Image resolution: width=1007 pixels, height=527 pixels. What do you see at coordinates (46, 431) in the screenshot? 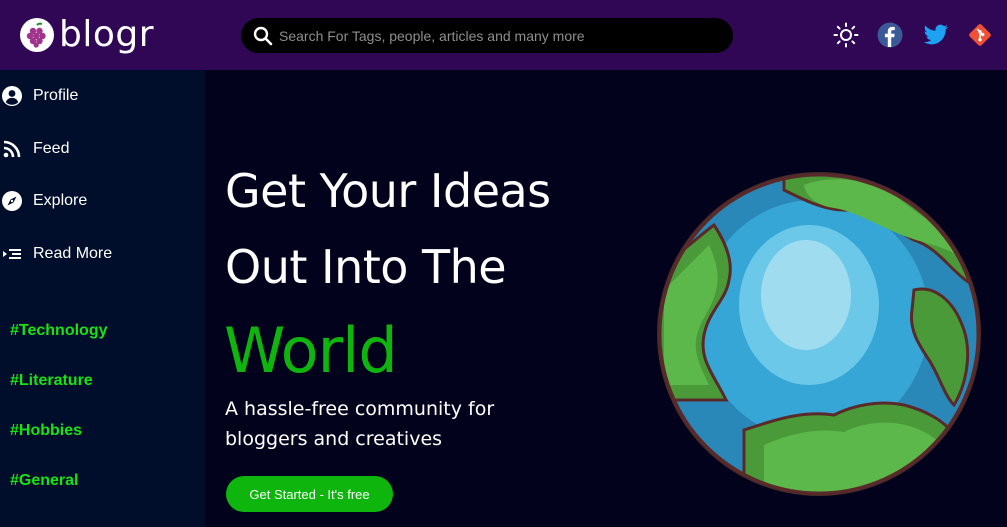
I see `tag-hobbies: #Hobbies` at bounding box center [46, 431].